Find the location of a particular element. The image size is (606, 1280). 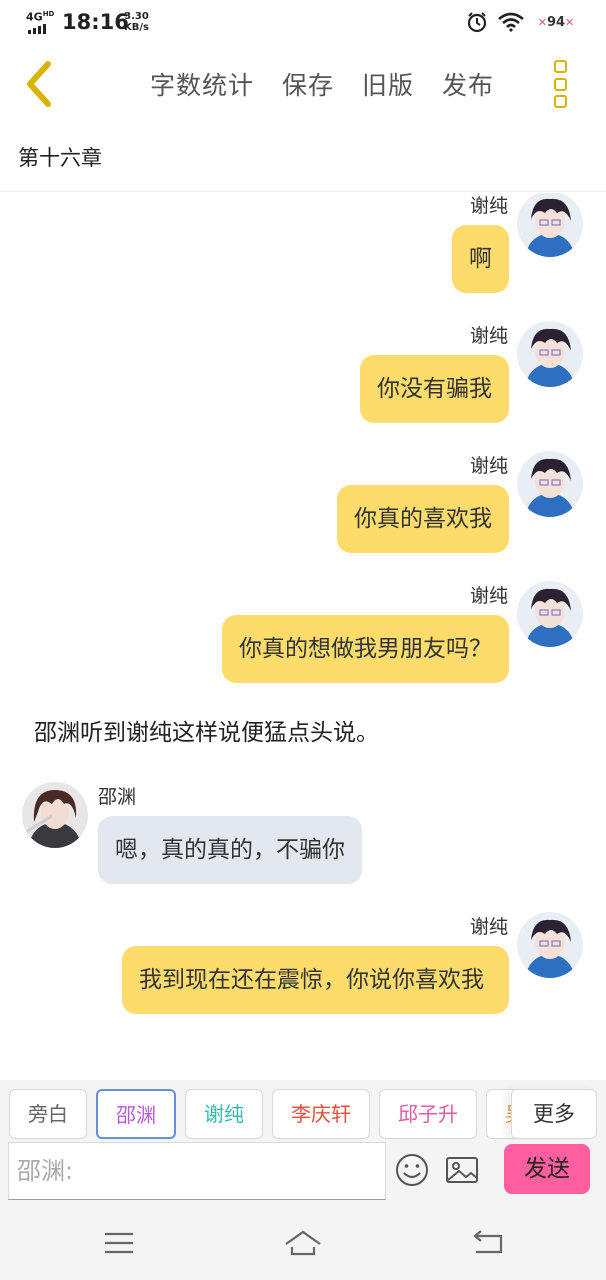

network-speed: 3.30 KB/s is located at coordinates (136, 22).